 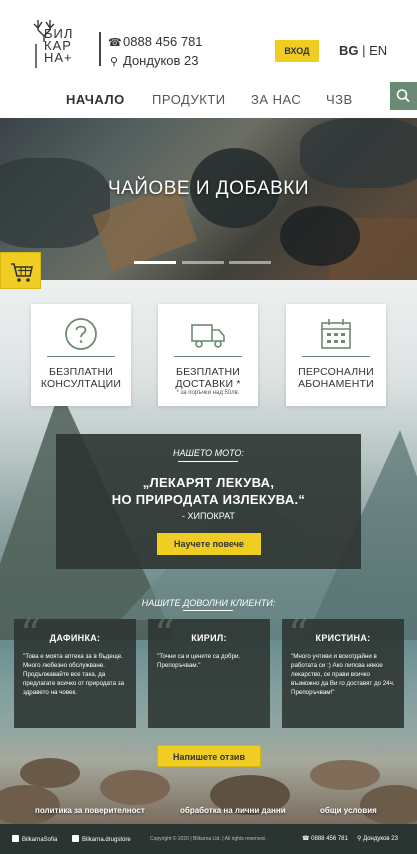 What do you see at coordinates (343, 638) in the screenshot?
I see `testimonial-name: КРИСТИНА:` at bounding box center [343, 638].